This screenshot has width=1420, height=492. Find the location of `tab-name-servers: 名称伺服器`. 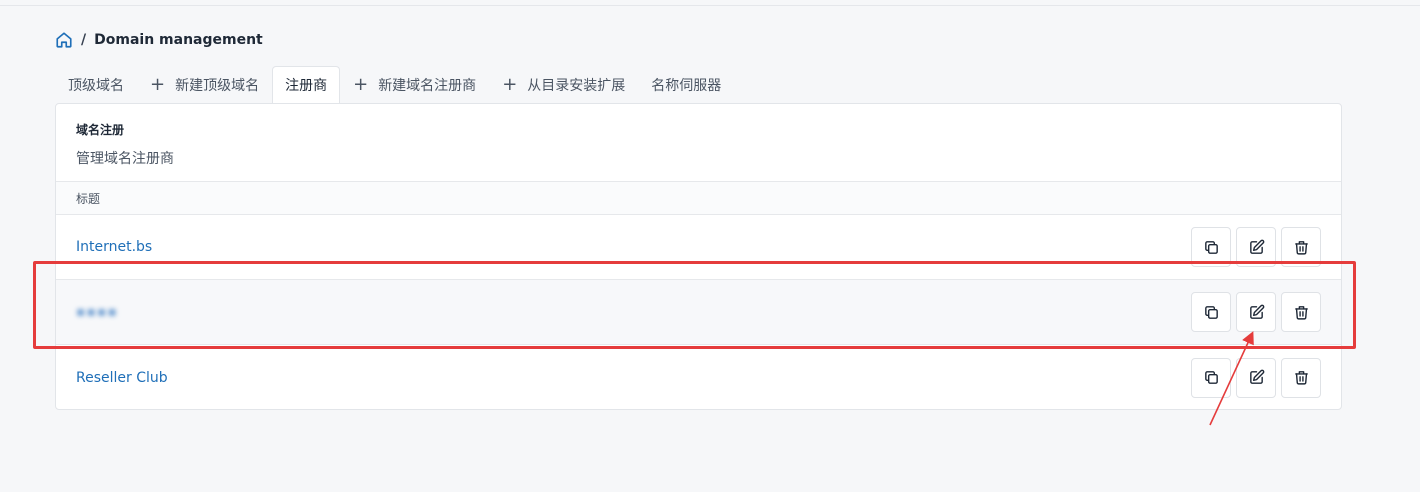

tab-name-servers: 名称伺服器 is located at coordinates (686, 84).